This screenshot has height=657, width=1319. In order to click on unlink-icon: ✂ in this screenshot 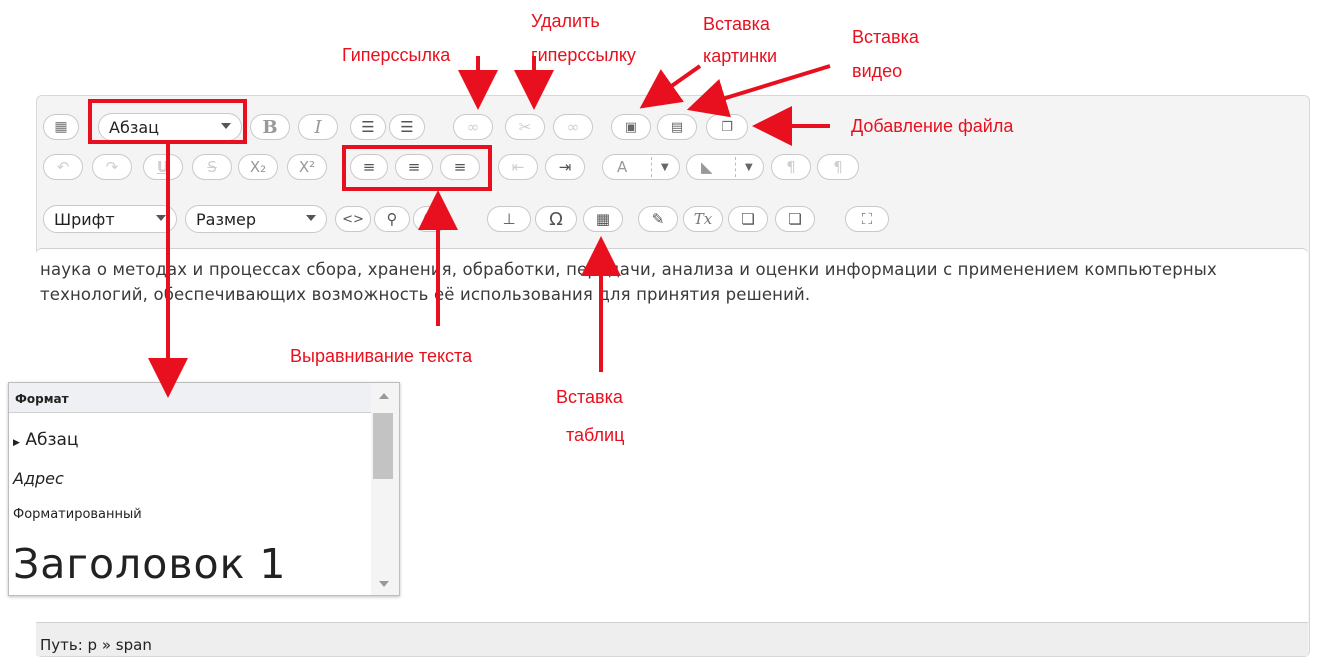, I will do `click(525, 127)`.